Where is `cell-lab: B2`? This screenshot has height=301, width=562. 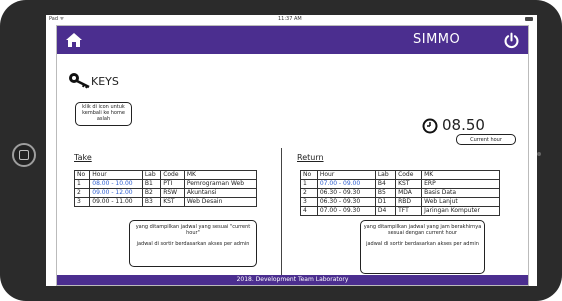
cell-lab: B2 is located at coordinates (151, 193).